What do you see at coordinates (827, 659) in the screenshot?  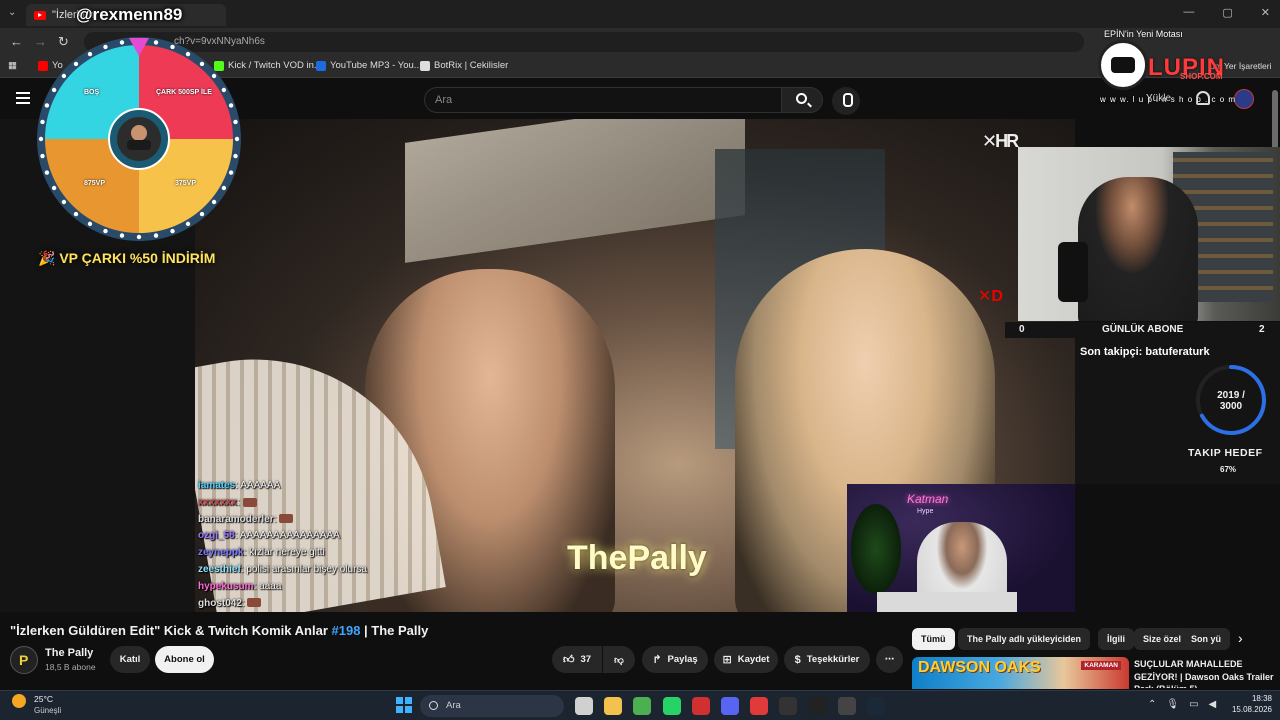 I see `thanks-button: $ Teşekkürler` at bounding box center [827, 659].